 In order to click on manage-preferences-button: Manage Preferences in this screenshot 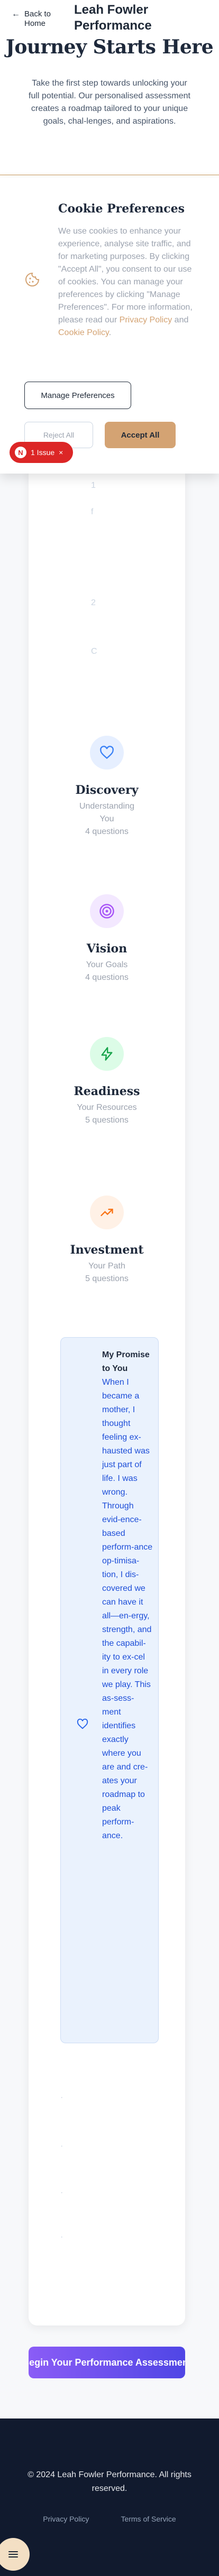, I will do `click(78, 395)`.